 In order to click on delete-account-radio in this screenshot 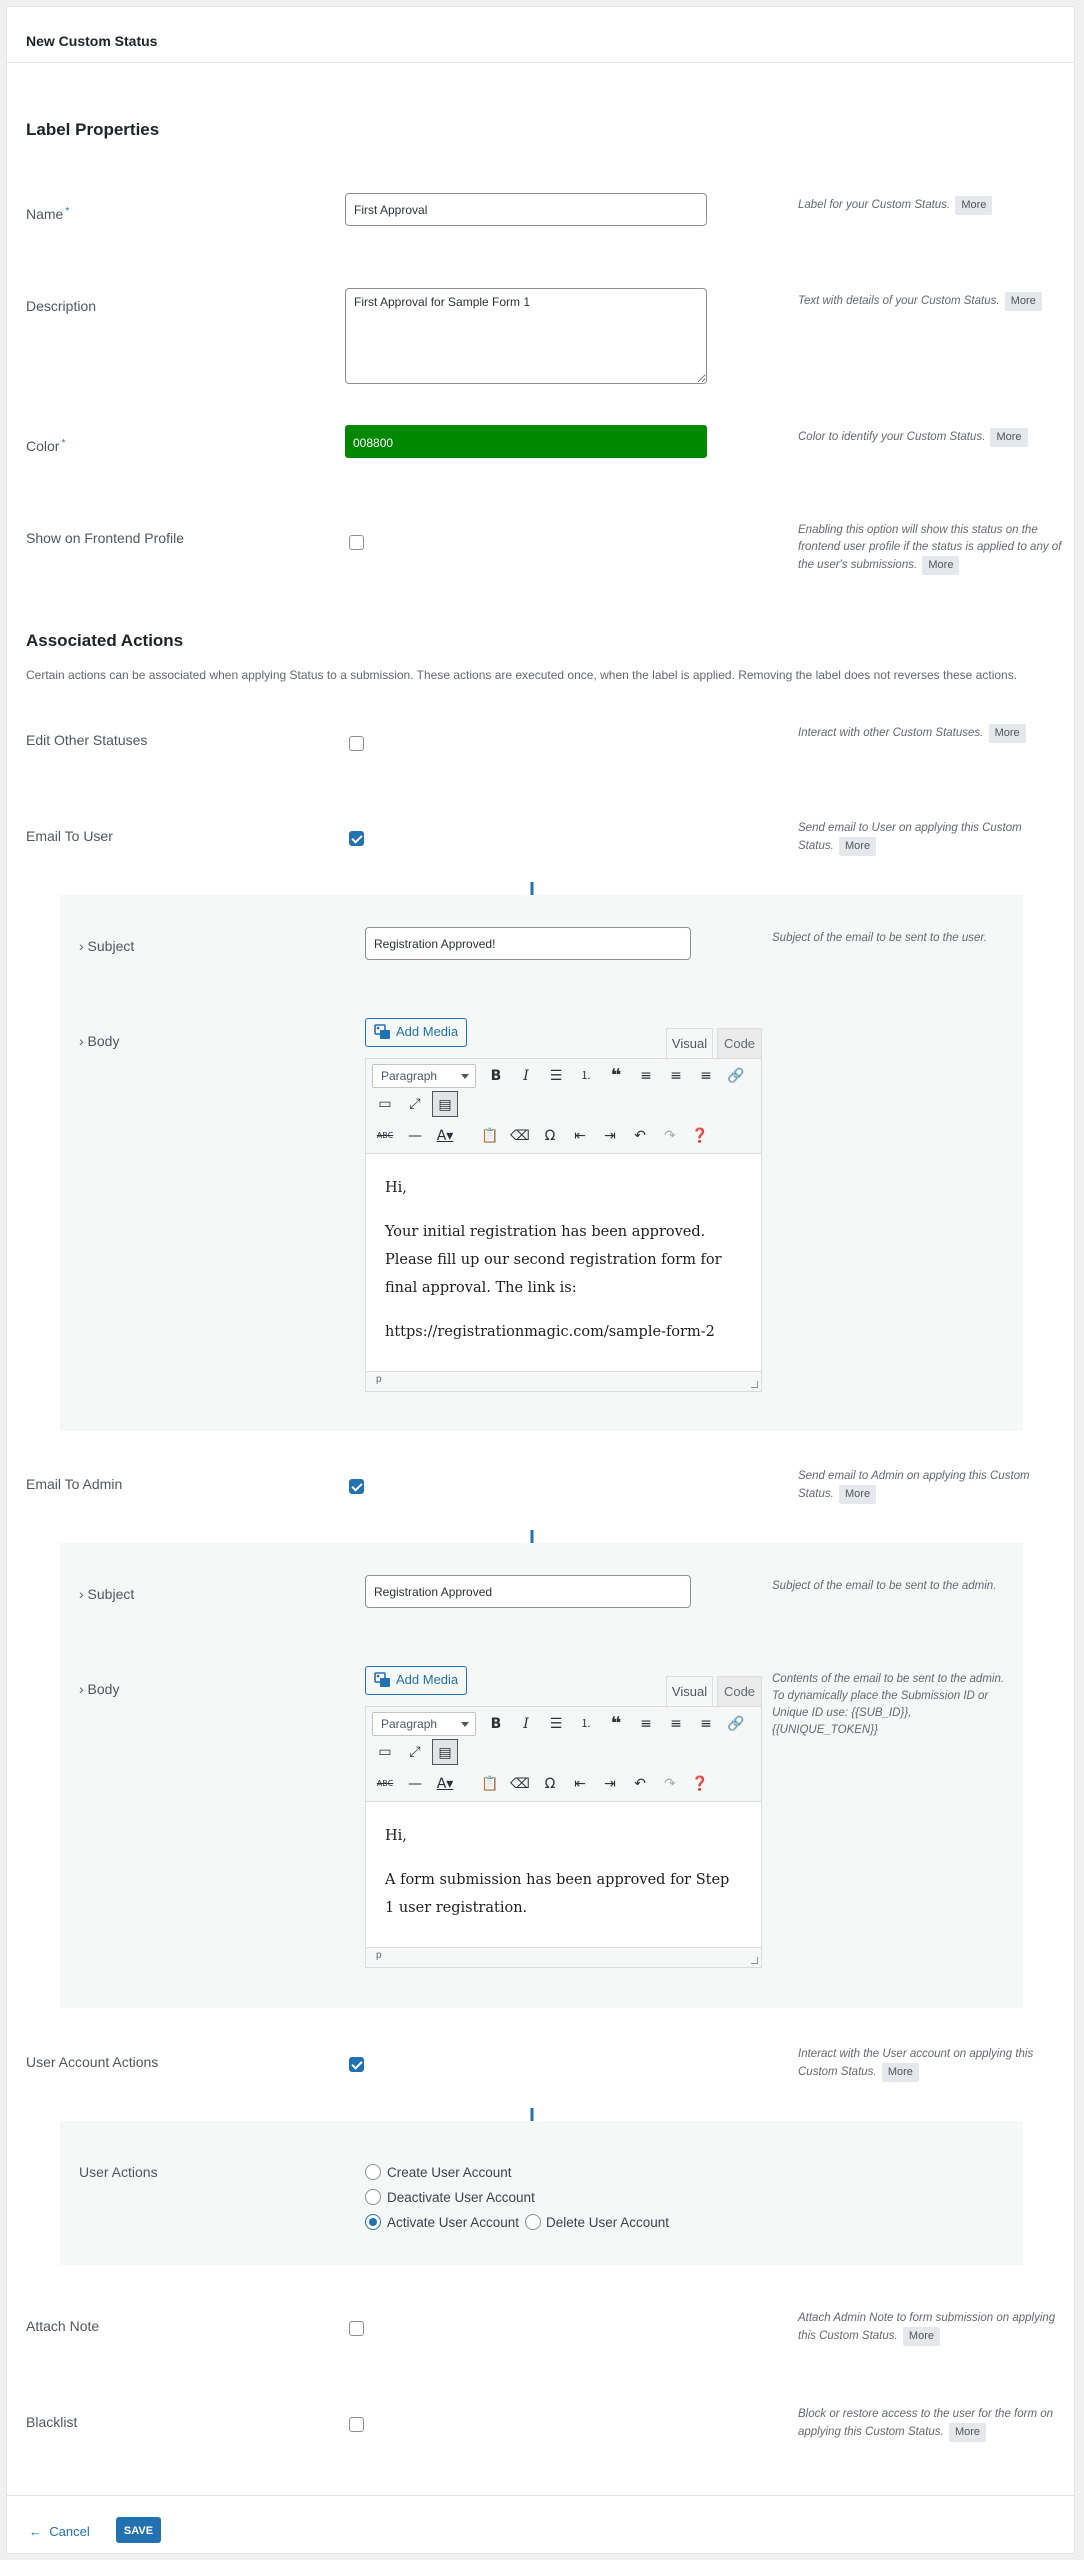, I will do `click(533, 2222)`.